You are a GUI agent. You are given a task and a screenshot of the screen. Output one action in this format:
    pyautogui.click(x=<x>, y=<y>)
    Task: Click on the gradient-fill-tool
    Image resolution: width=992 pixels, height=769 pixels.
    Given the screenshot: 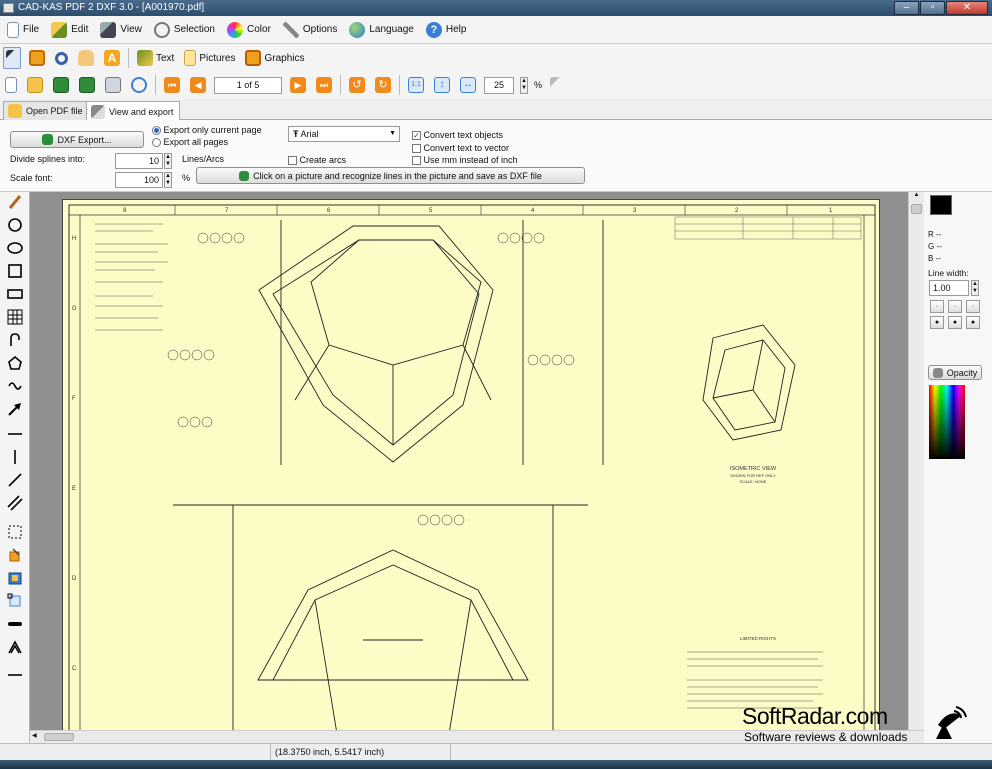 What is the action you would take?
    pyautogui.click(x=15, y=578)
    